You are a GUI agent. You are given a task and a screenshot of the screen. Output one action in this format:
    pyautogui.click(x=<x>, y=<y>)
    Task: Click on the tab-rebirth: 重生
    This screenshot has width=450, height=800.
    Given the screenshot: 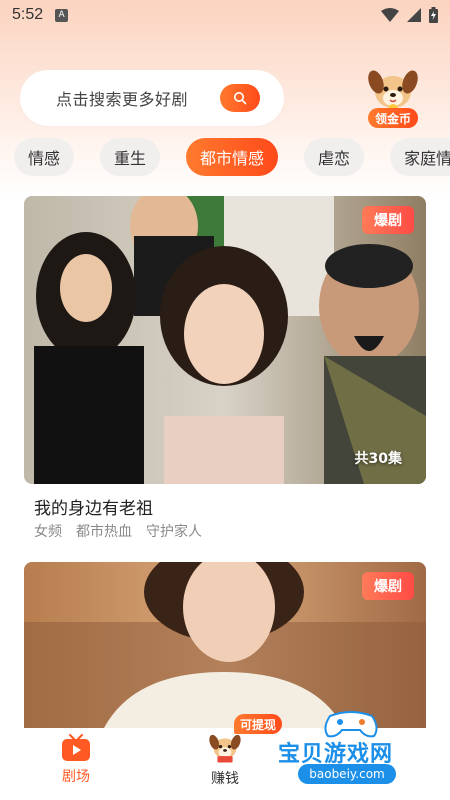 What is the action you would take?
    pyautogui.click(x=130, y=157)
    